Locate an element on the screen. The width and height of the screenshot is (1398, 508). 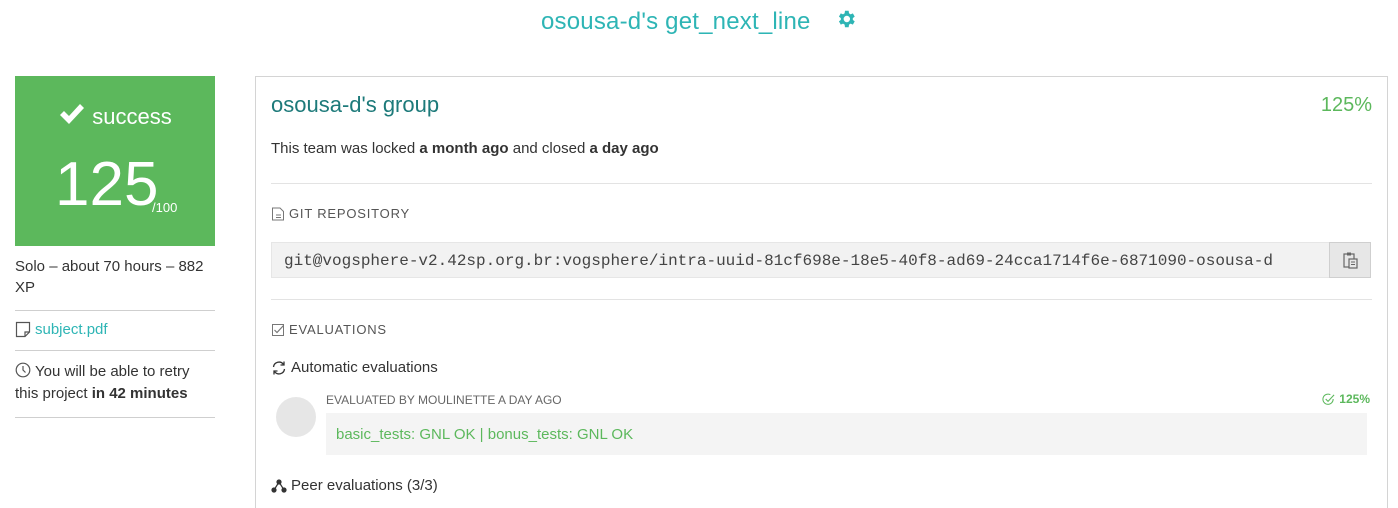
status-card: success 125 /100 is located at coordinates (115, 161).